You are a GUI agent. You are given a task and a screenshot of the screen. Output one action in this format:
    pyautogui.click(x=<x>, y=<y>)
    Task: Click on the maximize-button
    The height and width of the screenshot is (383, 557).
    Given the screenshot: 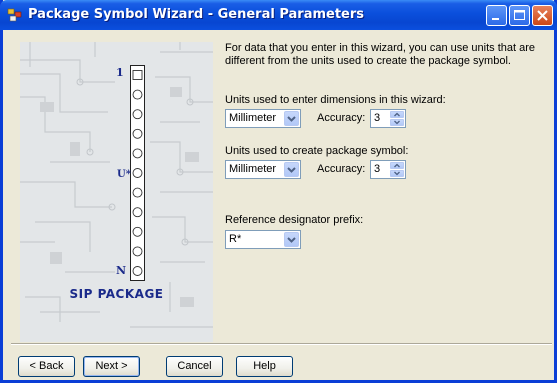 What is the action you would take?
    pyautogui.click(x=519, y=15)
    